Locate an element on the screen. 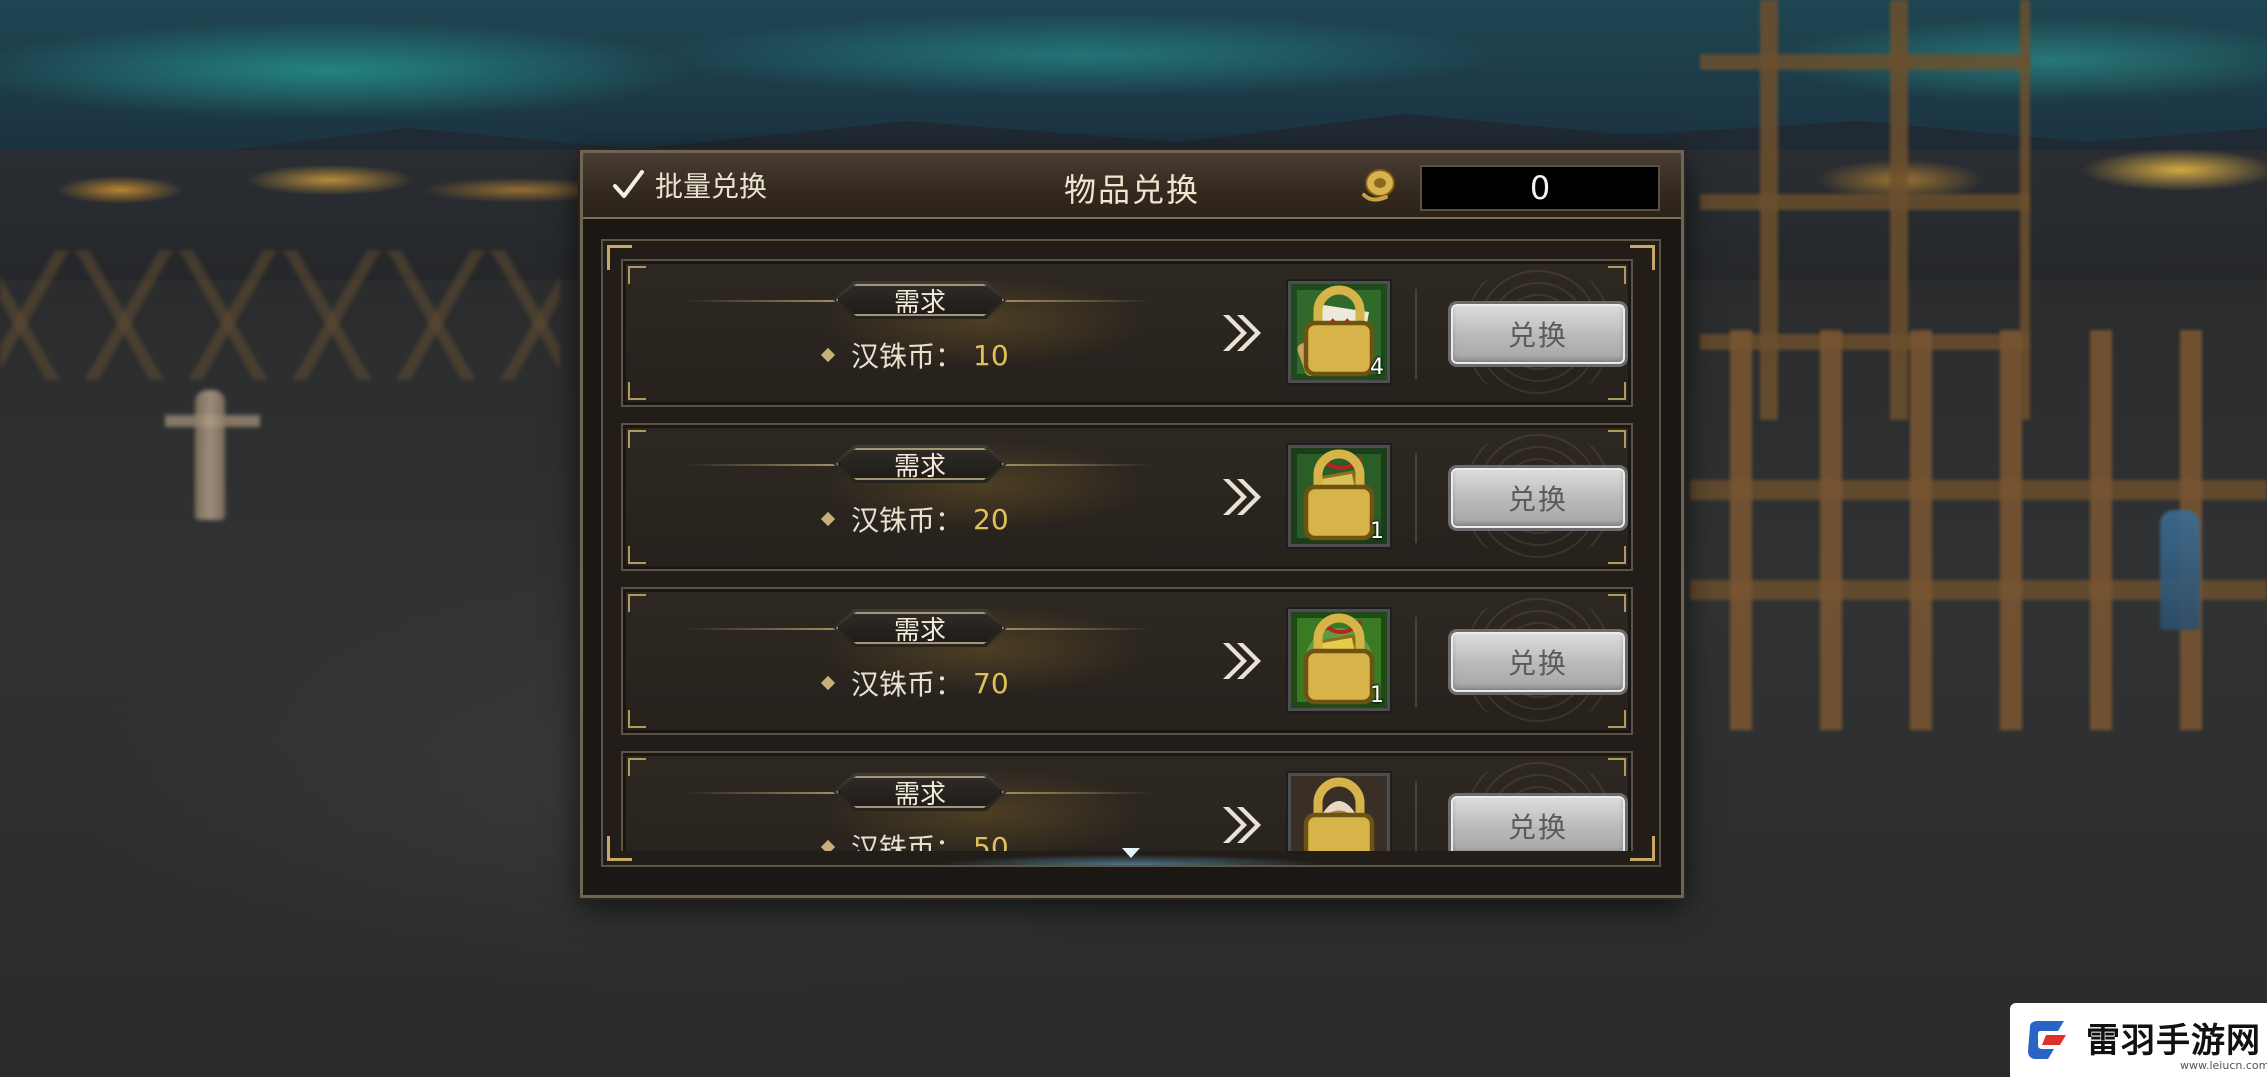 This screenshot has height=1077, width=2267. site-logo-icon is located at coordinates (2047, 1040).